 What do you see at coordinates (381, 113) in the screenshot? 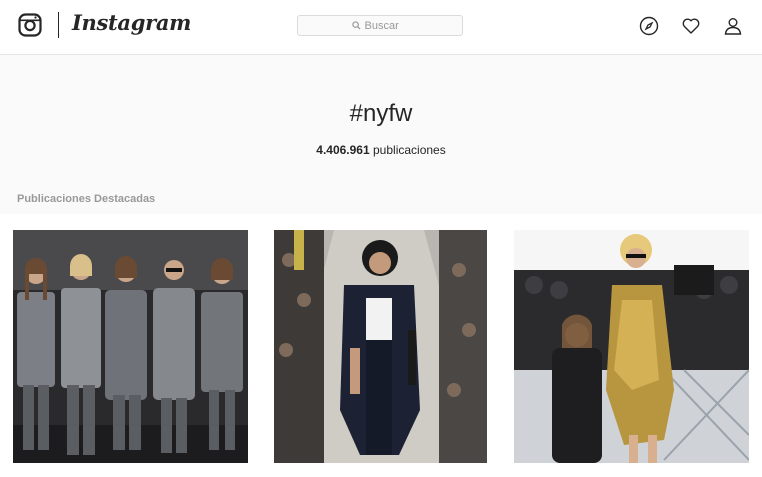
I see `hashtag-title: #nyfw` at bounding box center [381, 113].